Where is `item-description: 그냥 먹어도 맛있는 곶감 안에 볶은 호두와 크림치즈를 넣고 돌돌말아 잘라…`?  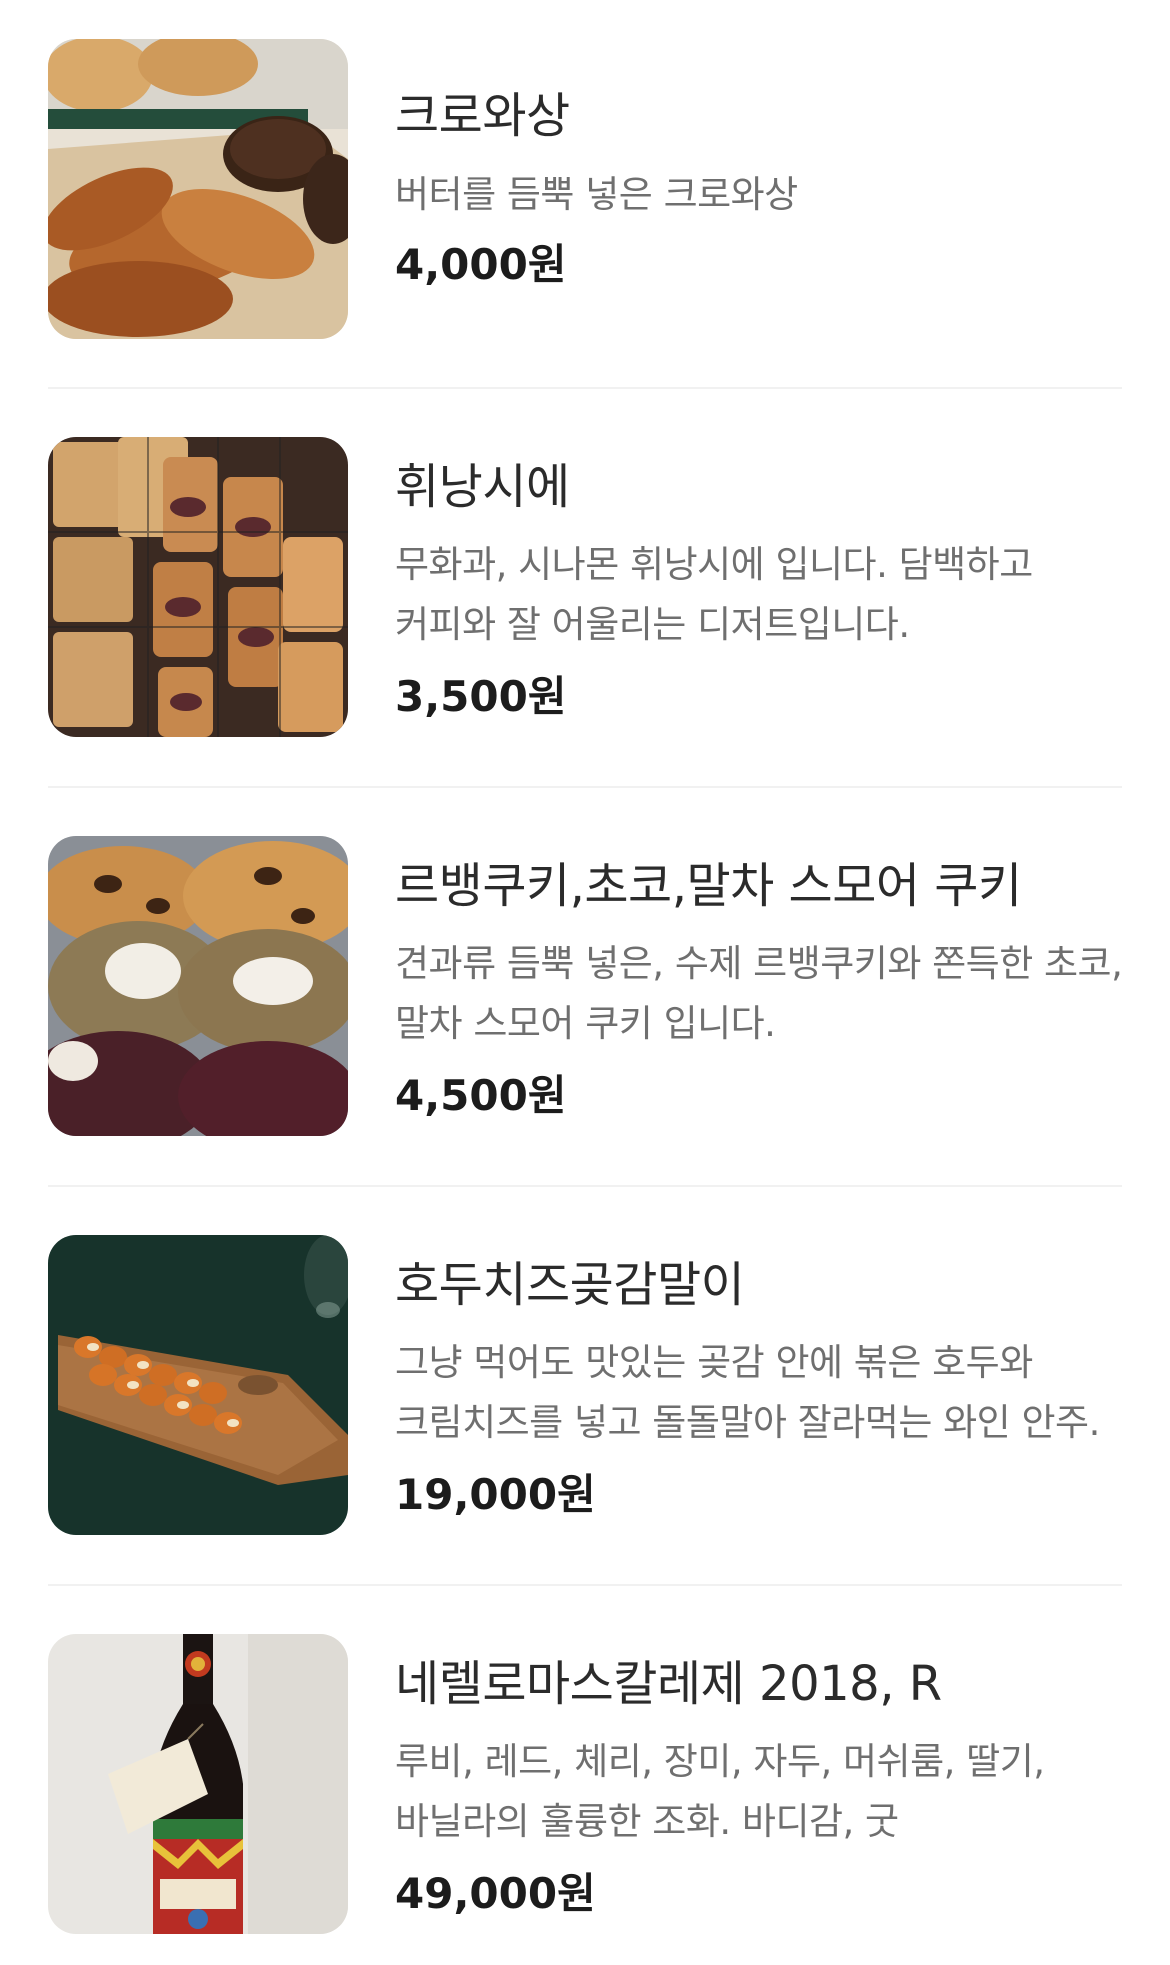 item-description: 그냥 먹어도 맛있는 곶감 안에 볶은 호두와 크림치즈를 넣고 돌돌말아 잘라… is located at coordinates (747, 1392).